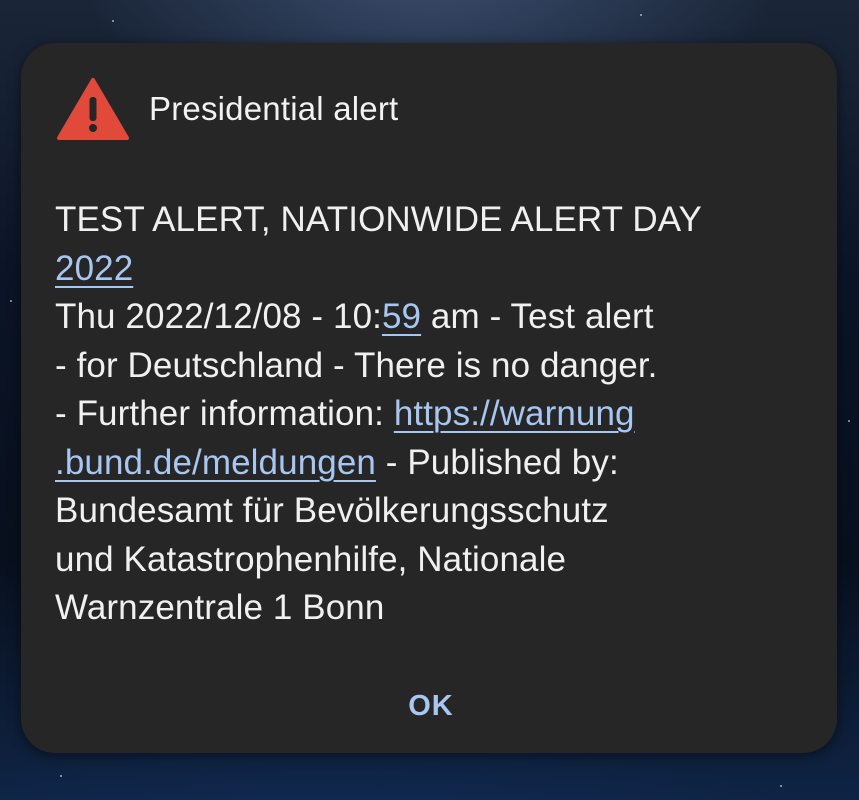 The height and width of the screenshot is (800, 859). Describe the element at coordinates (94, 268) in the screenshot. I see `year-link: 2022` at that location.